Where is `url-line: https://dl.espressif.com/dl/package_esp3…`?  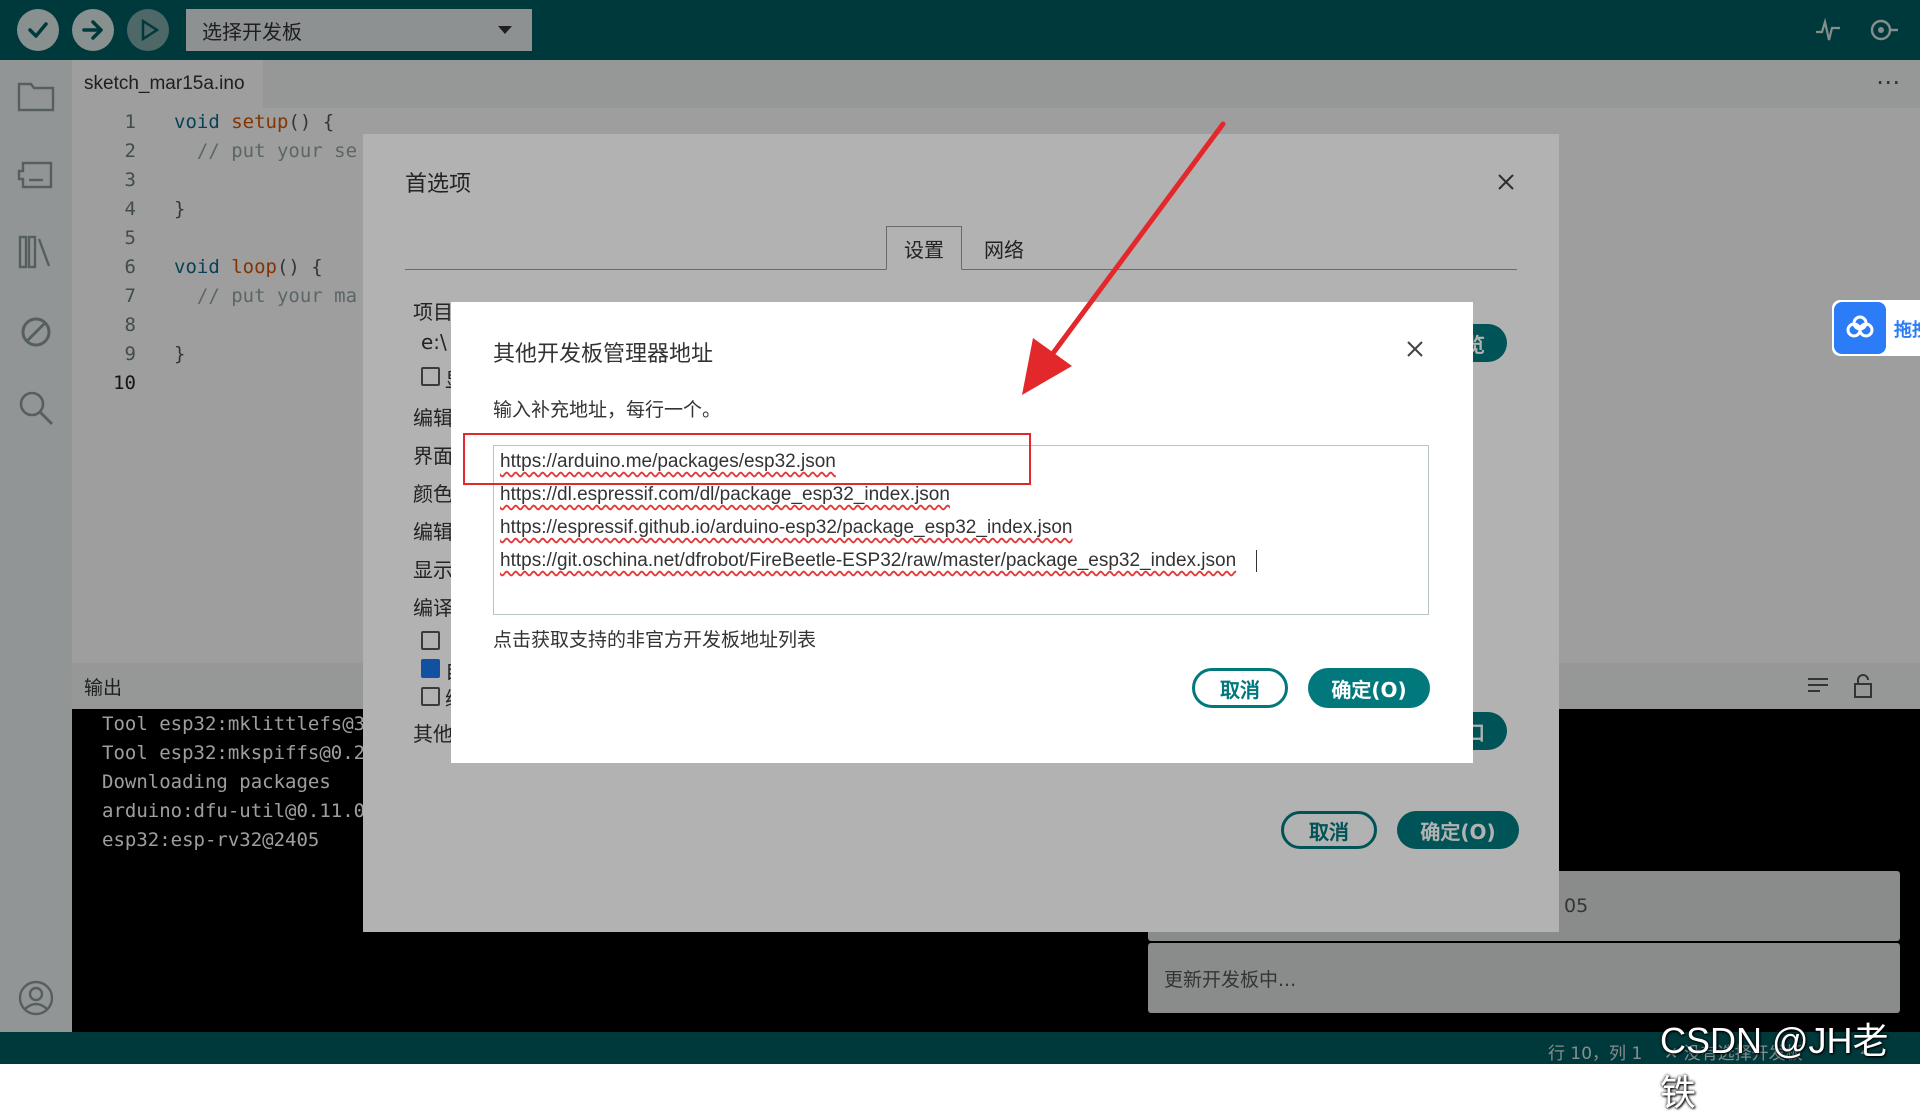
url-line: https://dl.espressif.com/dl/package_esp3… is located at coordinates (725, 494).